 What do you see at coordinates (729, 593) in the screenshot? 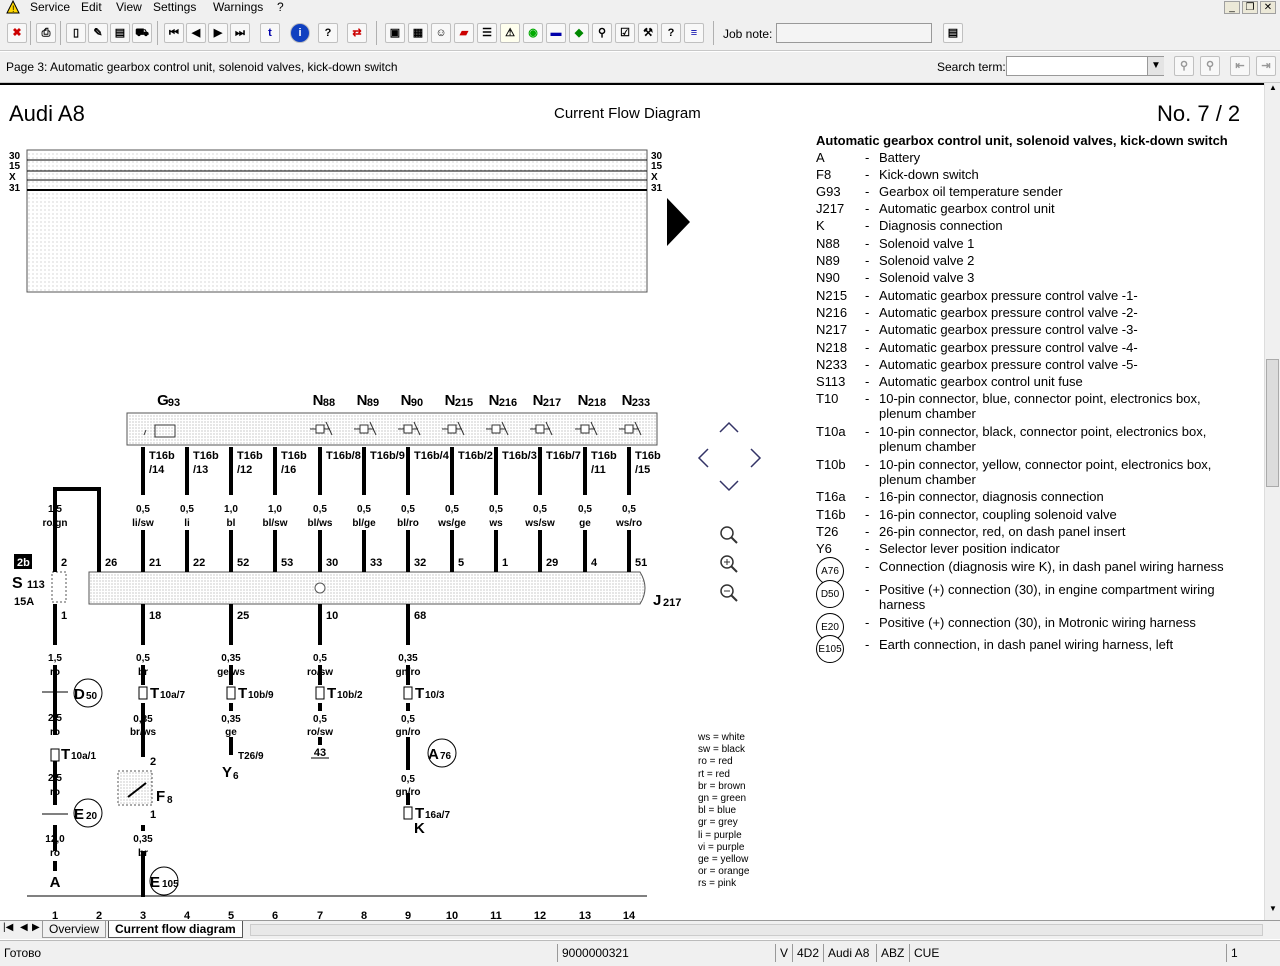
I see `zoom-out-button` at bounding box center [729, 593].